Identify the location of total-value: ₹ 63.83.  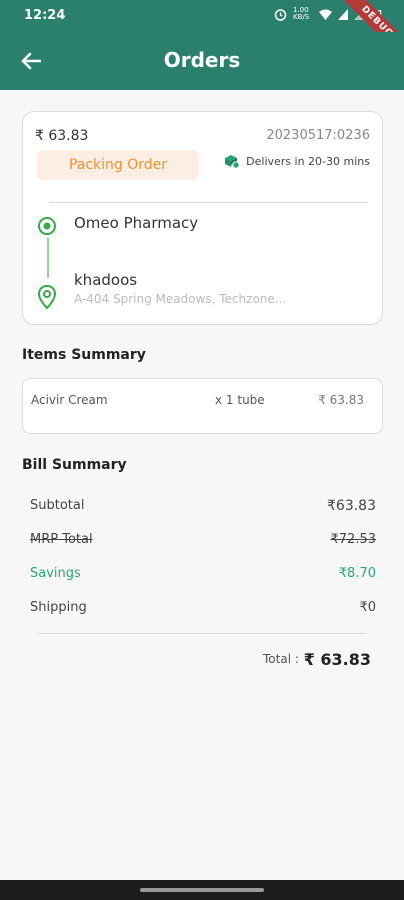
(337, 659).